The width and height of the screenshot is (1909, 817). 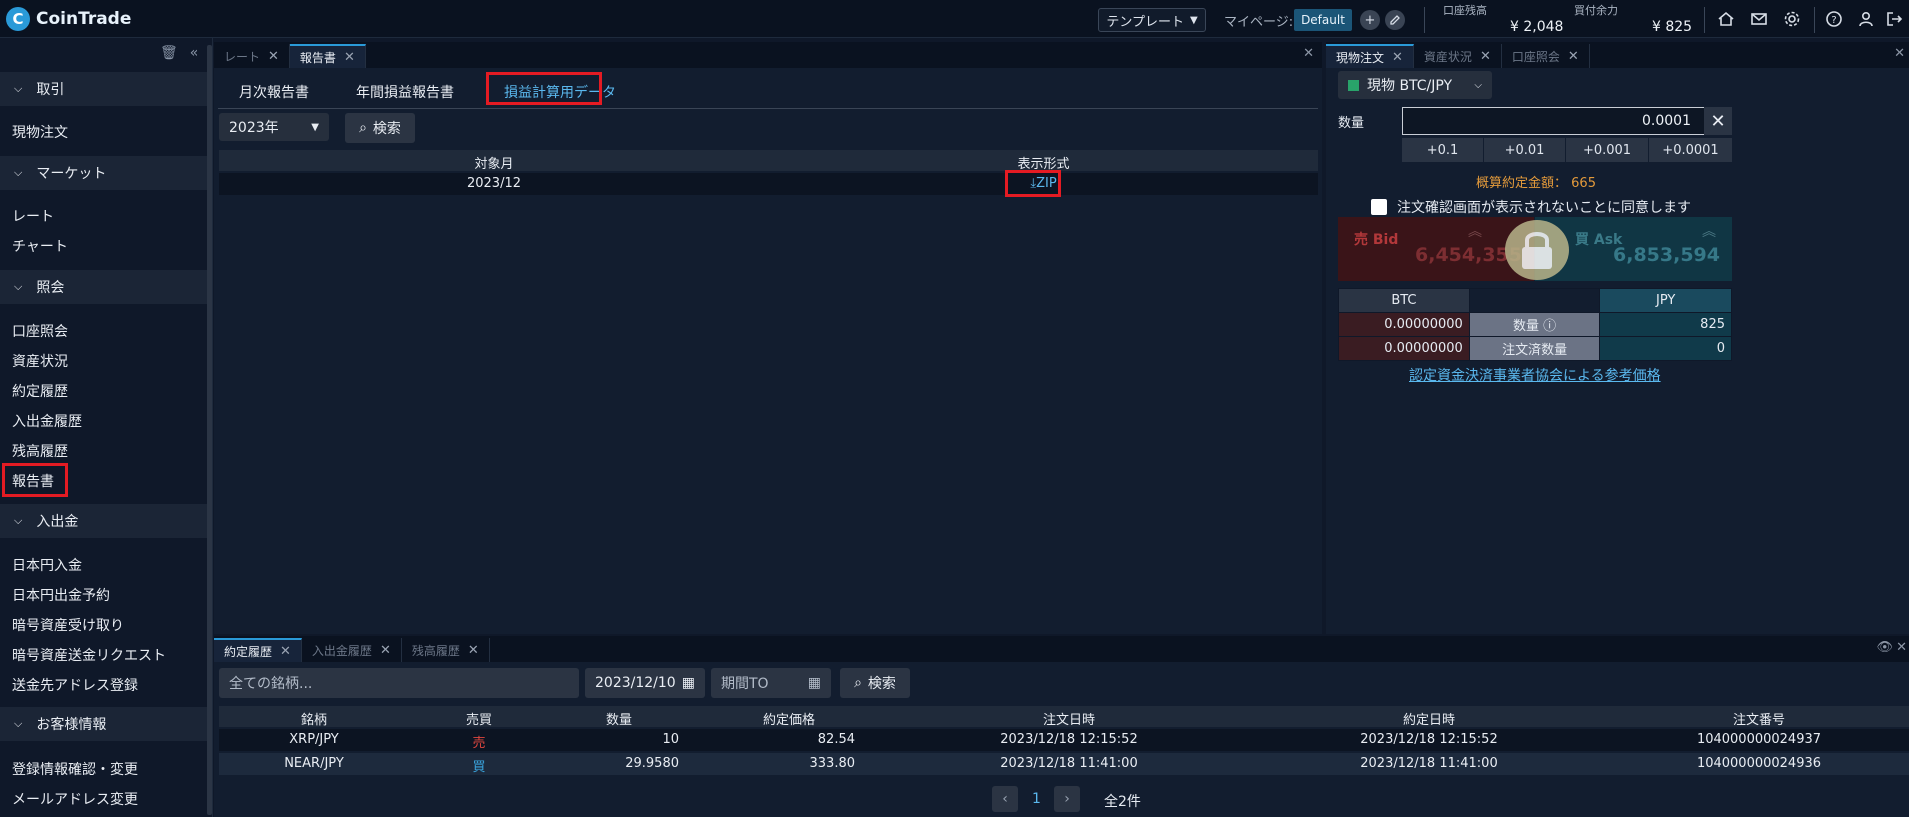 What do you see at coordinates (1145, 22) in the screenshot?
I see `template-label: テンプレート` at bounding box center [1145, 22].